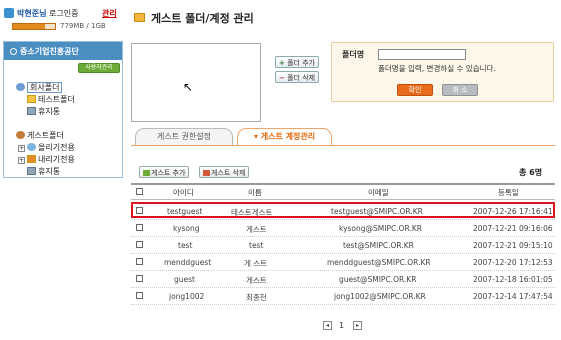 The image size is (561, 340). What do you see at coordinates (343, 191) in the screenshot?
I see `table-header: 아이디 이름 이메일 등록일` at bounding box center [343, 191].